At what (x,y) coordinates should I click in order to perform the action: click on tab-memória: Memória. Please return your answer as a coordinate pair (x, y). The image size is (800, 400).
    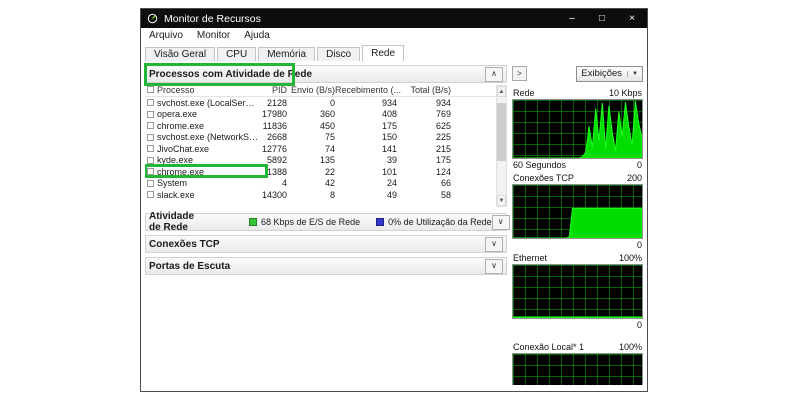
    Looking at the image, I should click on (287, 54).